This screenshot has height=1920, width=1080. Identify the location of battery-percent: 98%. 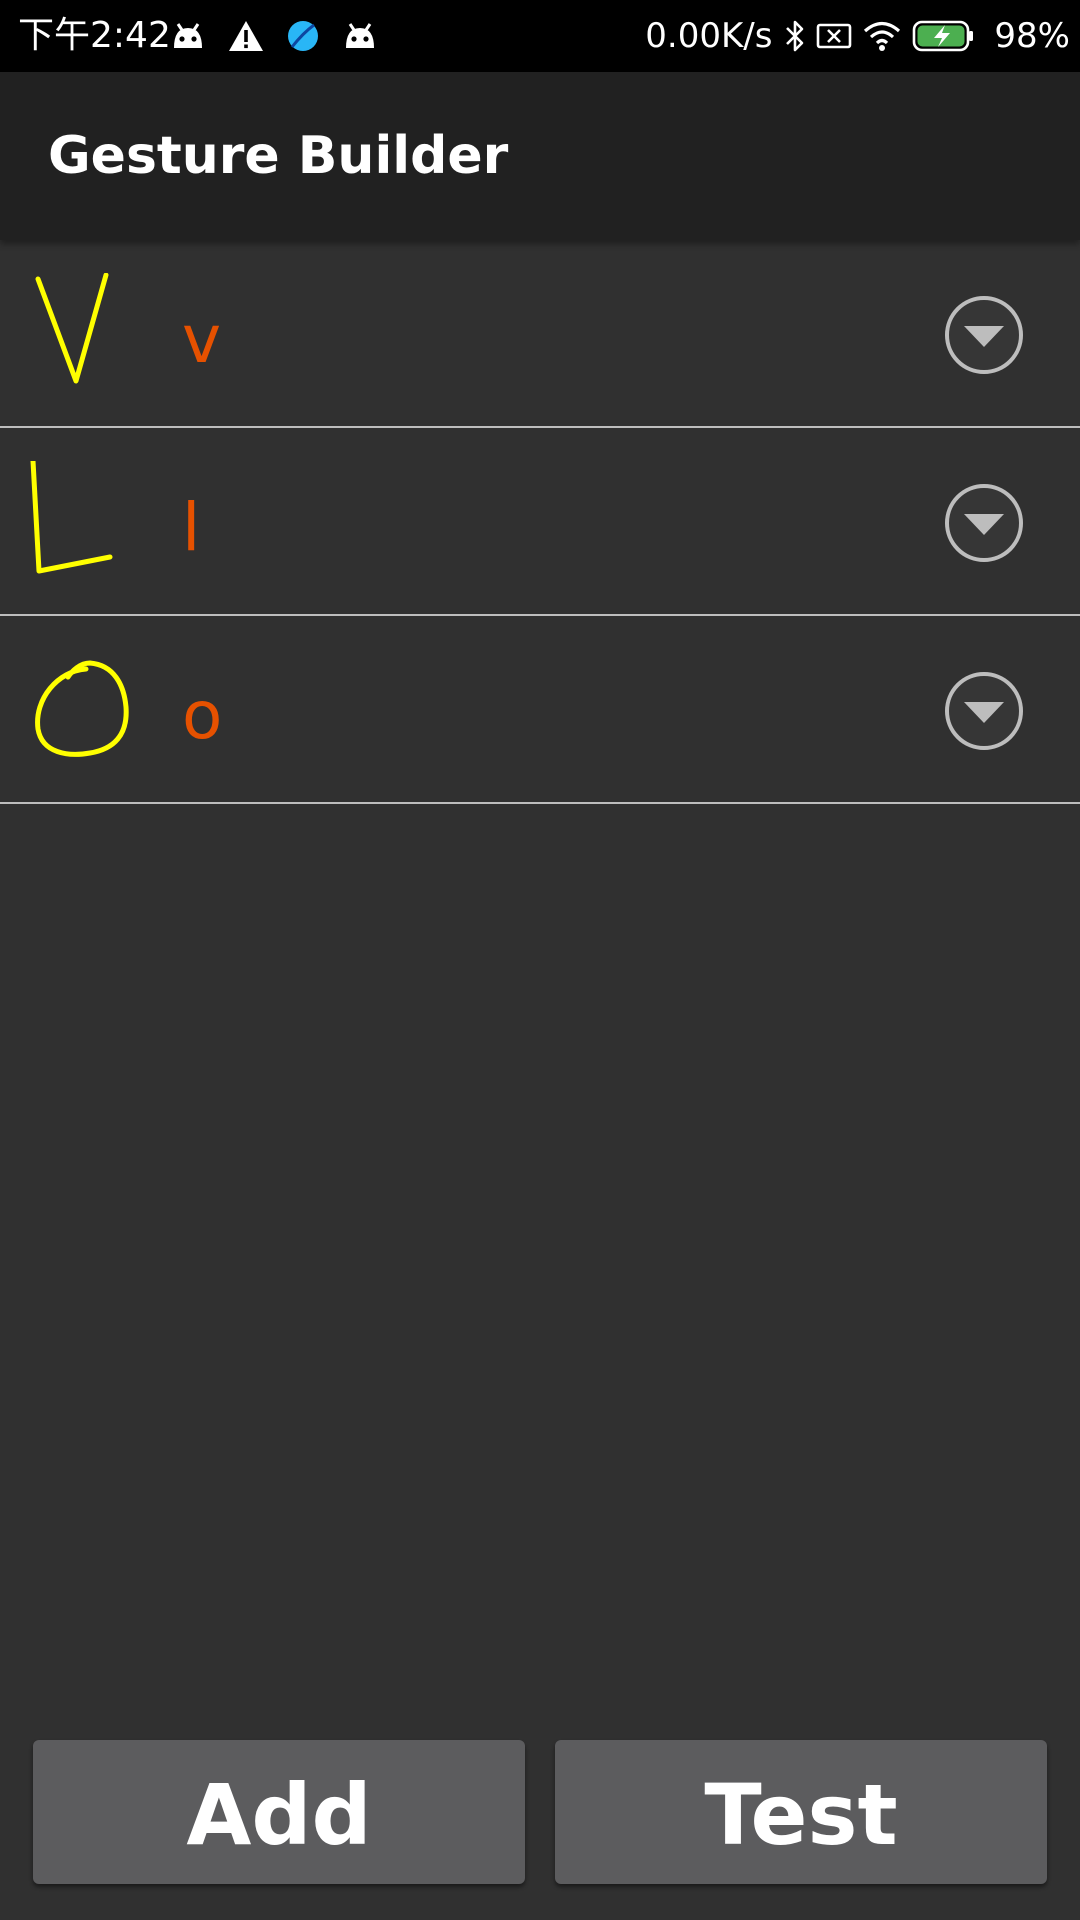
(1032, 36).